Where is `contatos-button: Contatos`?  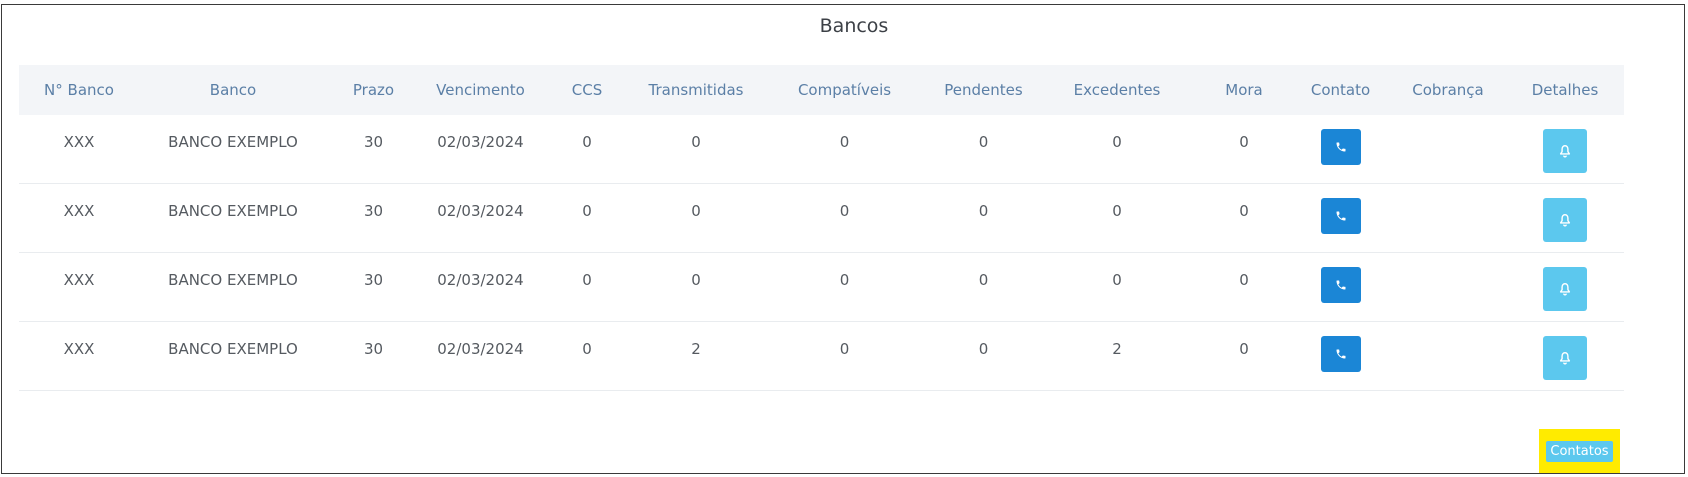
contatos-button: Contatos is located at coordinates (1579, 451).